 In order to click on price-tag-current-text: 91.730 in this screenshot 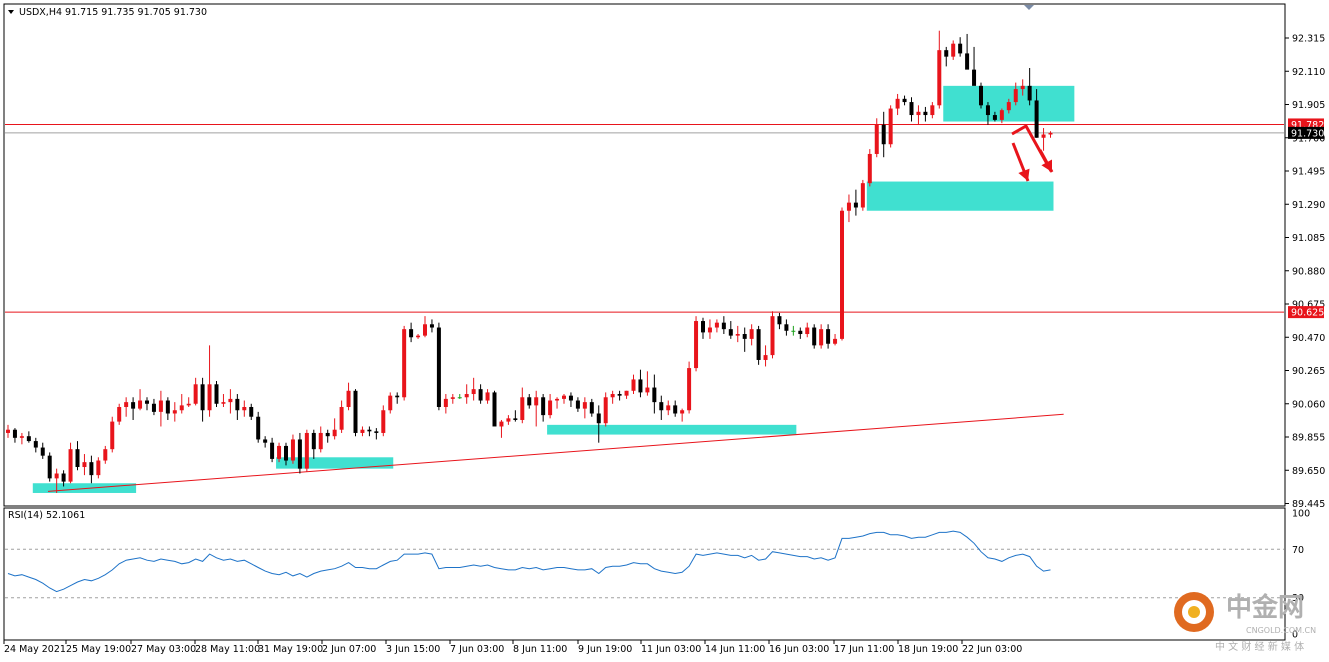, I will do `click(1307, 133)`.